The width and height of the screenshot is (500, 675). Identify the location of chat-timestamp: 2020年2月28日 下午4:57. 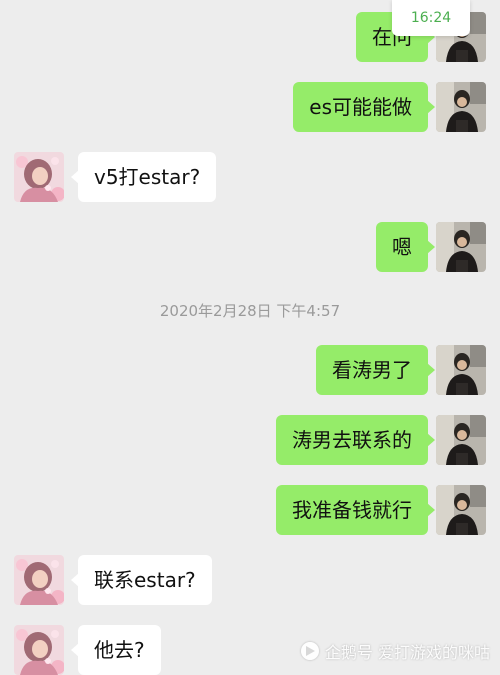
(250, 311).